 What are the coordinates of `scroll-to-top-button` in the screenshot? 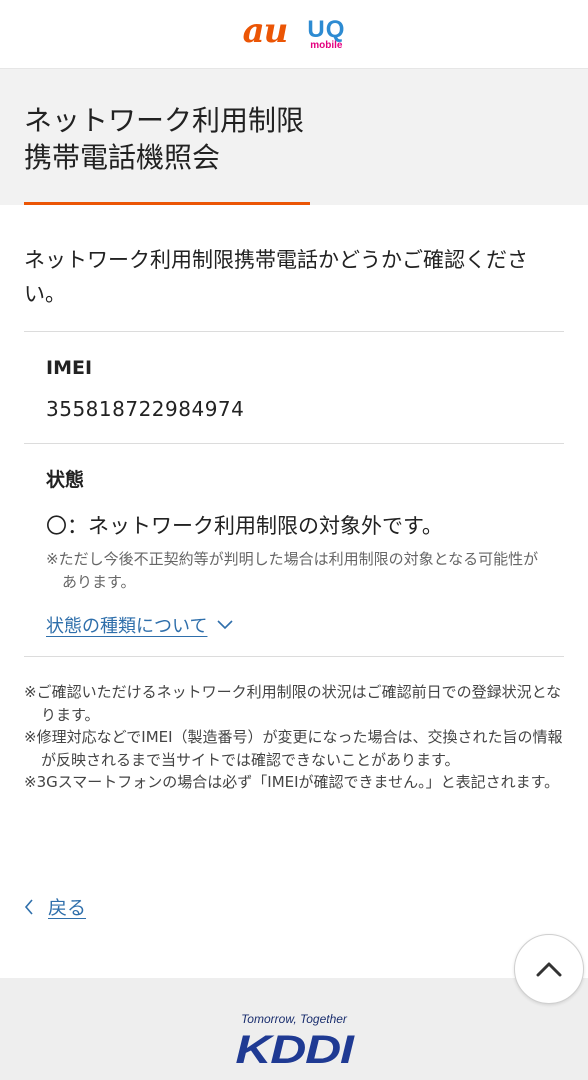 It's located at (549, 969).